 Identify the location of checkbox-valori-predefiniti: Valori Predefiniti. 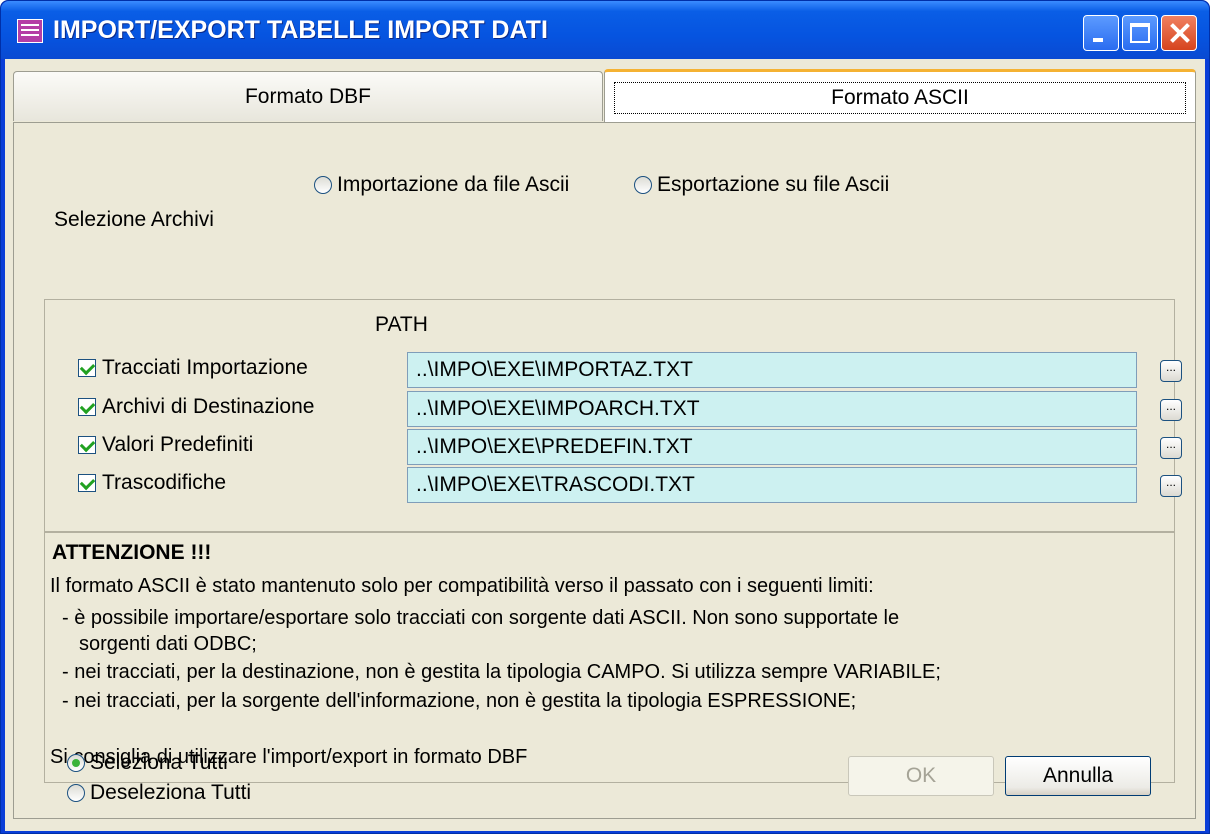
(165, 445).